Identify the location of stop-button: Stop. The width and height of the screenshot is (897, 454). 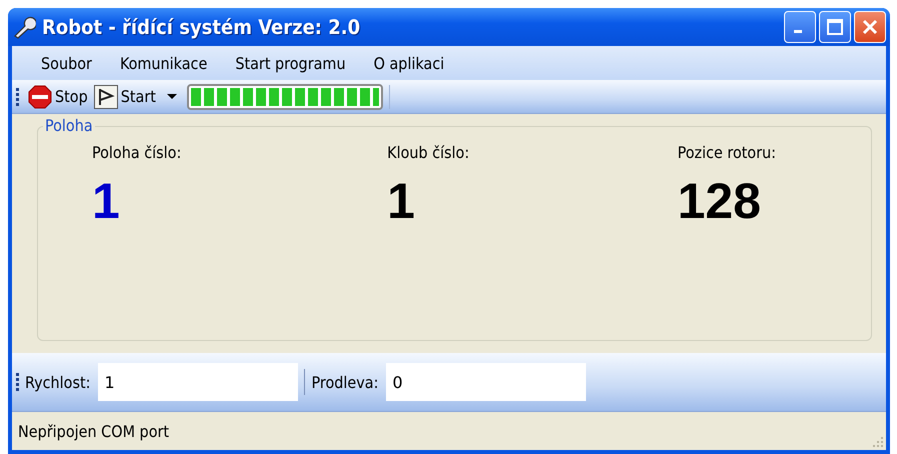
(58, 96).